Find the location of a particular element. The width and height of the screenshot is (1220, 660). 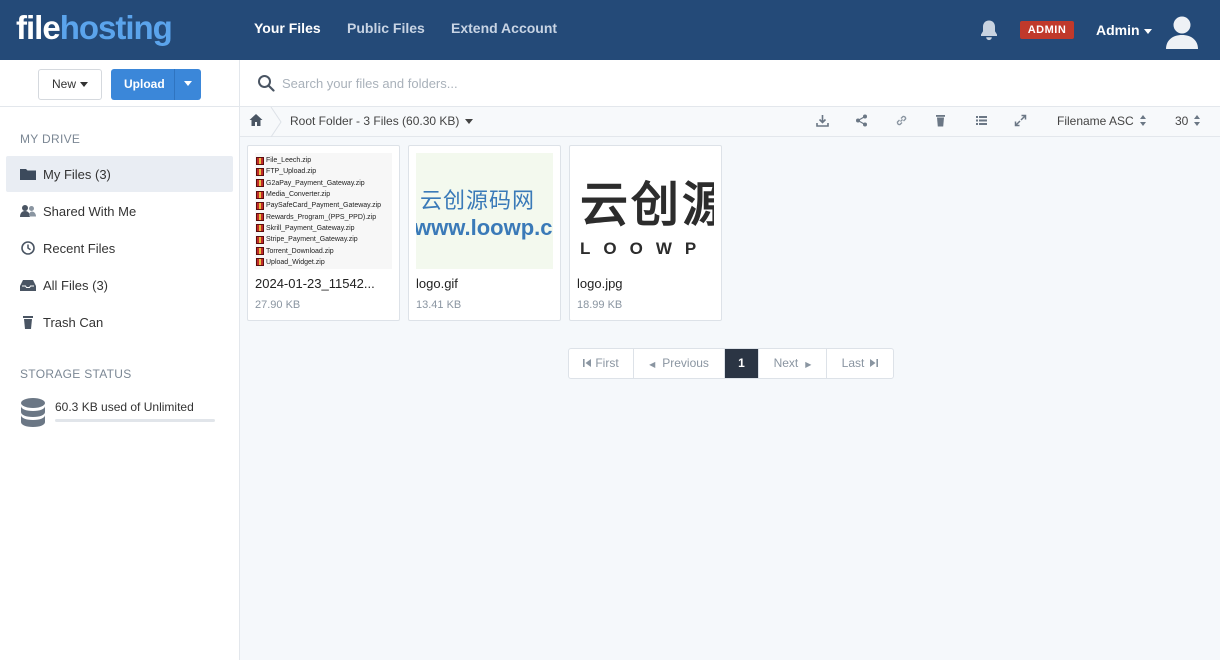

search-input is located at coordinates (582, 83).